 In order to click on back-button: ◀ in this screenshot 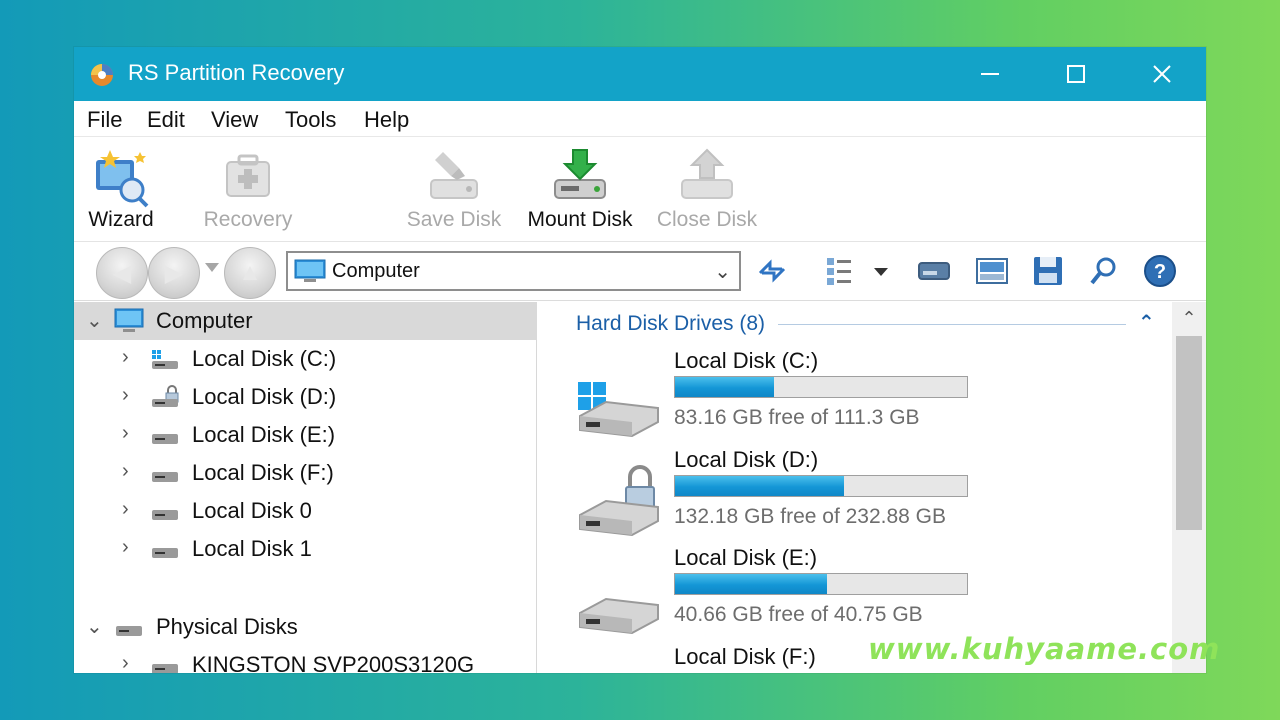, I will do `click(122, 273)`.